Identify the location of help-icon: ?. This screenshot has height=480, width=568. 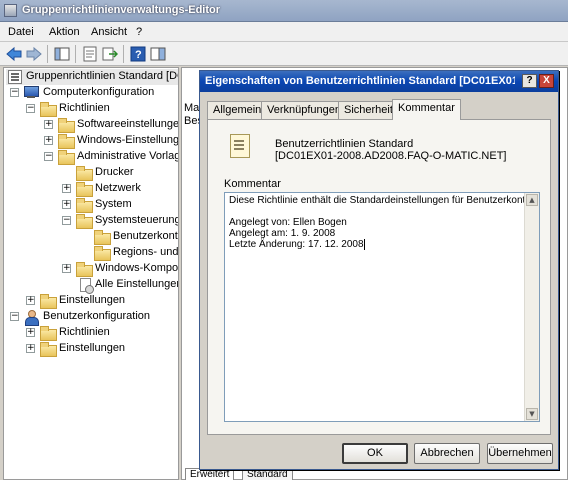
(138, 54).